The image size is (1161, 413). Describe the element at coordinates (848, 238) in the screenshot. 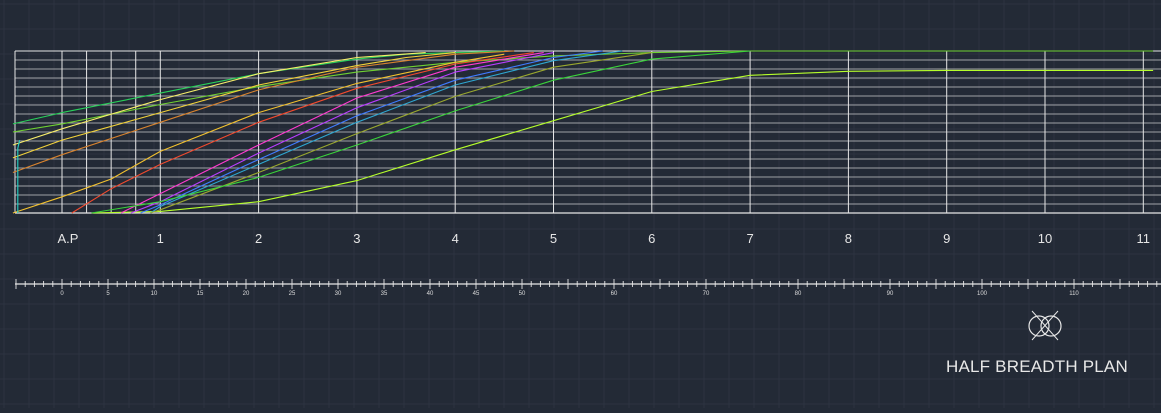

I see `station-label: 8` at that location.